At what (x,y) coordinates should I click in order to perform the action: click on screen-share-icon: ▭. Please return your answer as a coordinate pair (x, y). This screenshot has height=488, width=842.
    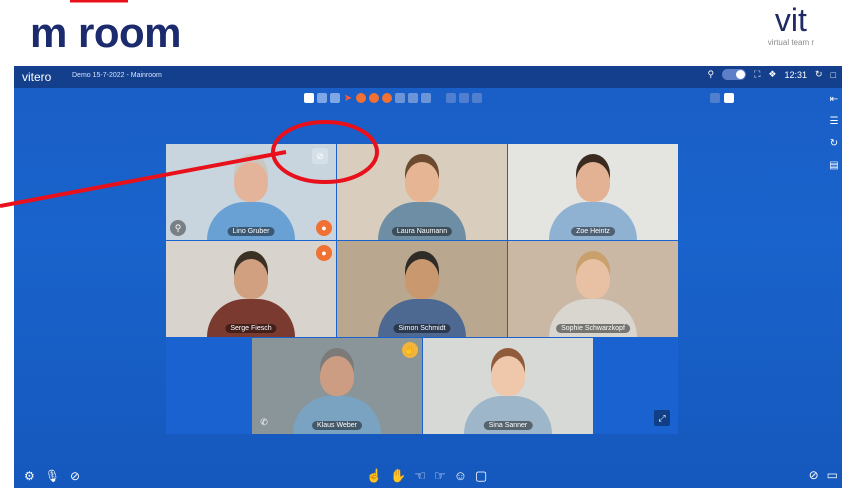
    Looking at the image, I should click on (832, 475).